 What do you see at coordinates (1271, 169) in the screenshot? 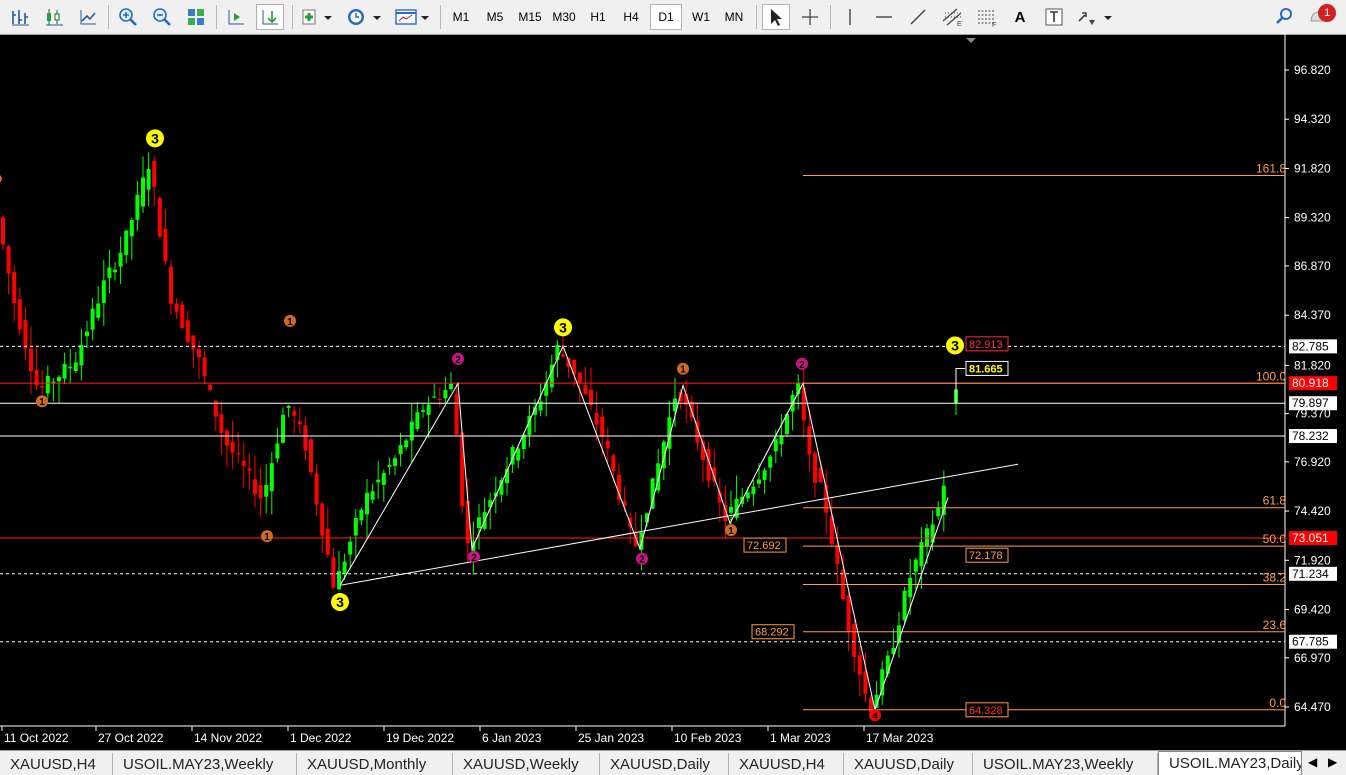
I see `fib-level-label: 161.8` at bounding box center [1271, 169].